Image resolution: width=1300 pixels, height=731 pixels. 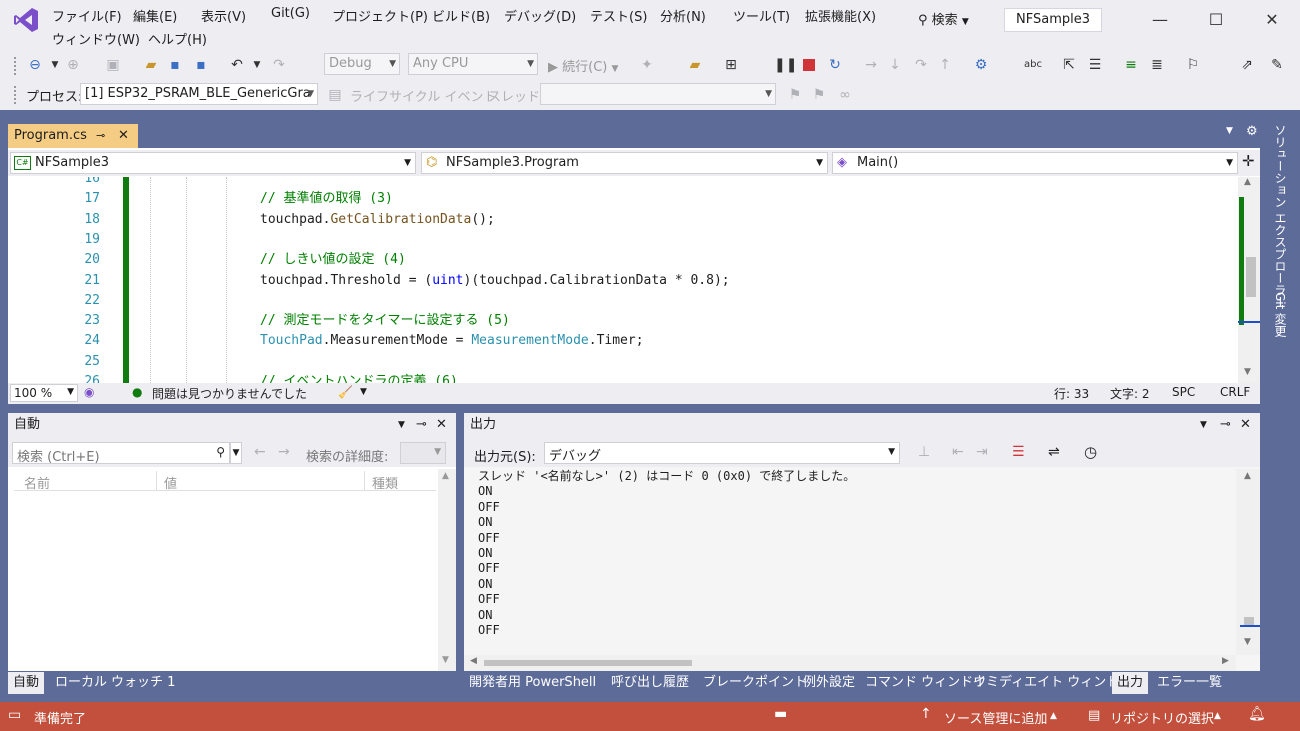 What do you see at coordinates (1272, 20) in the screenshot?
I see `close-button: ✕` at bounding box center [1272, 20].